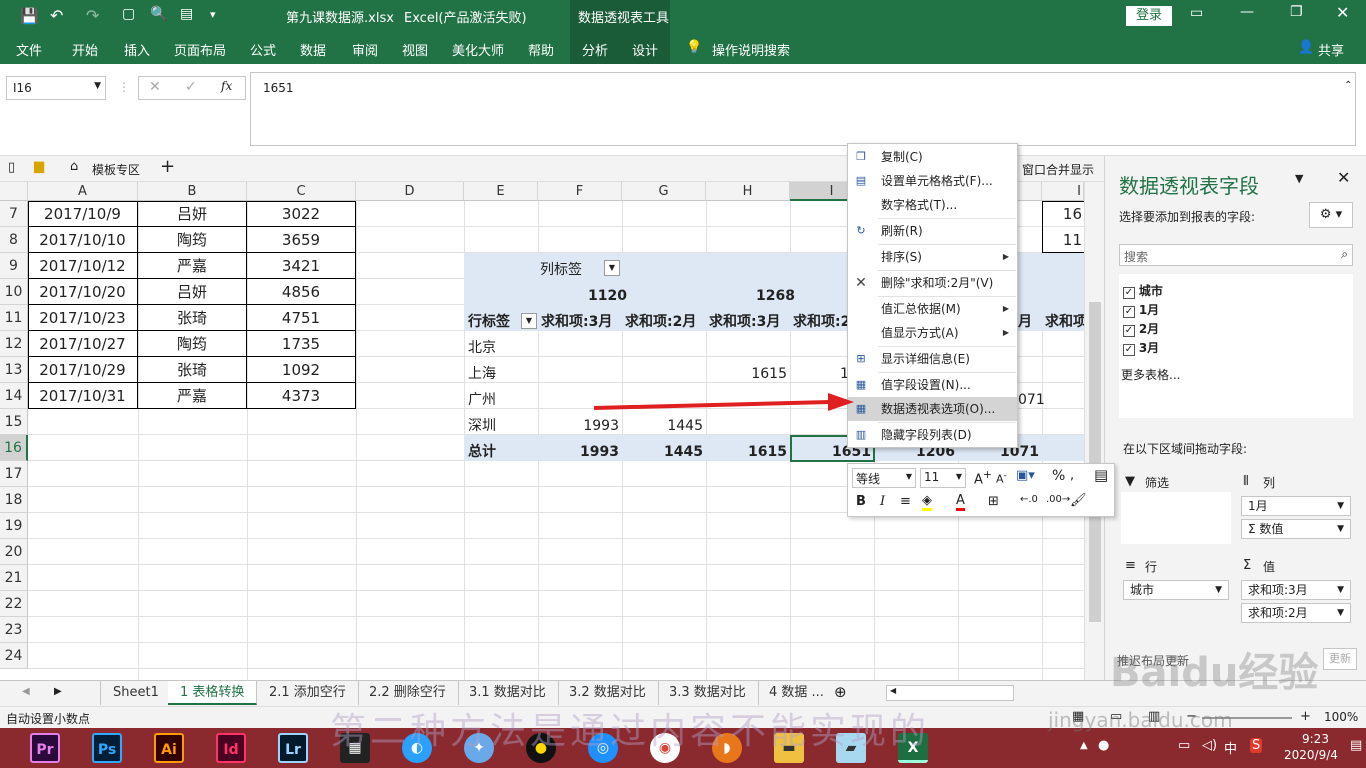 The image size is (1366, 768). Describe the element at coordinates (1149, 16) in the screenshot. I see `login-button: 登录` at that location.